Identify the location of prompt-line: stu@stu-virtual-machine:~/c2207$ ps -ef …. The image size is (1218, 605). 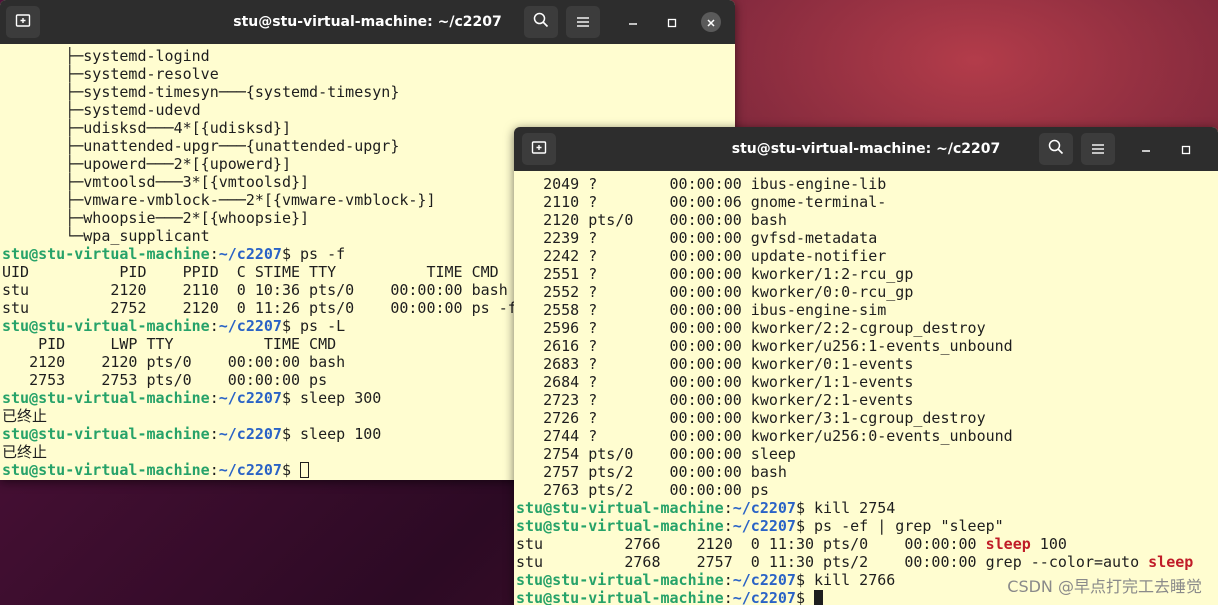
(867, 526).